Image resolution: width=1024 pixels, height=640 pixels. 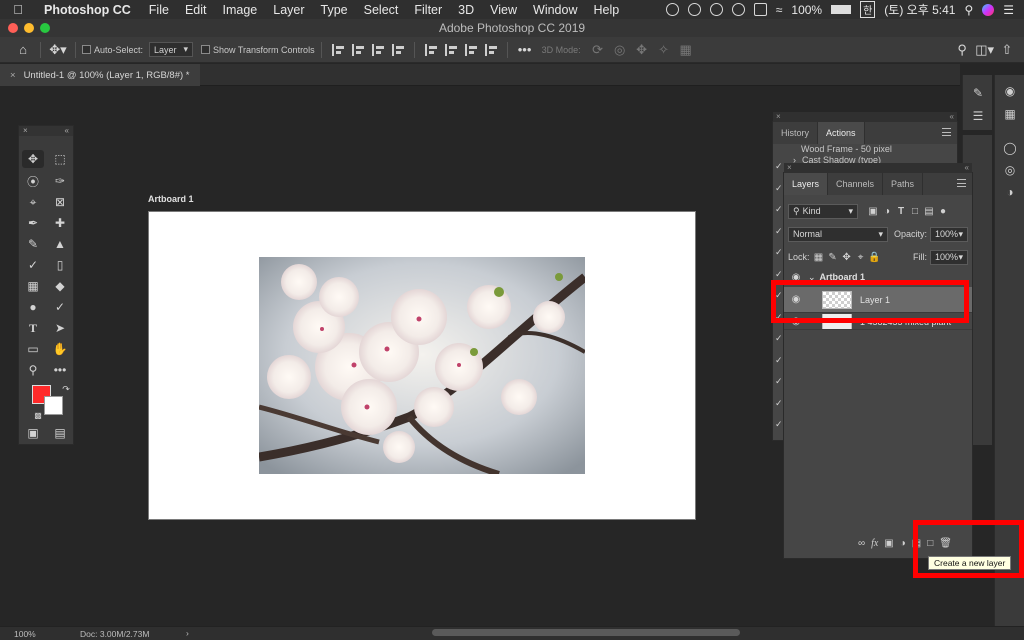 What do you see at coordinates (196, 10) in the screenshot?
I see `menu-edit: Edit` at bounding box center [196, 10].